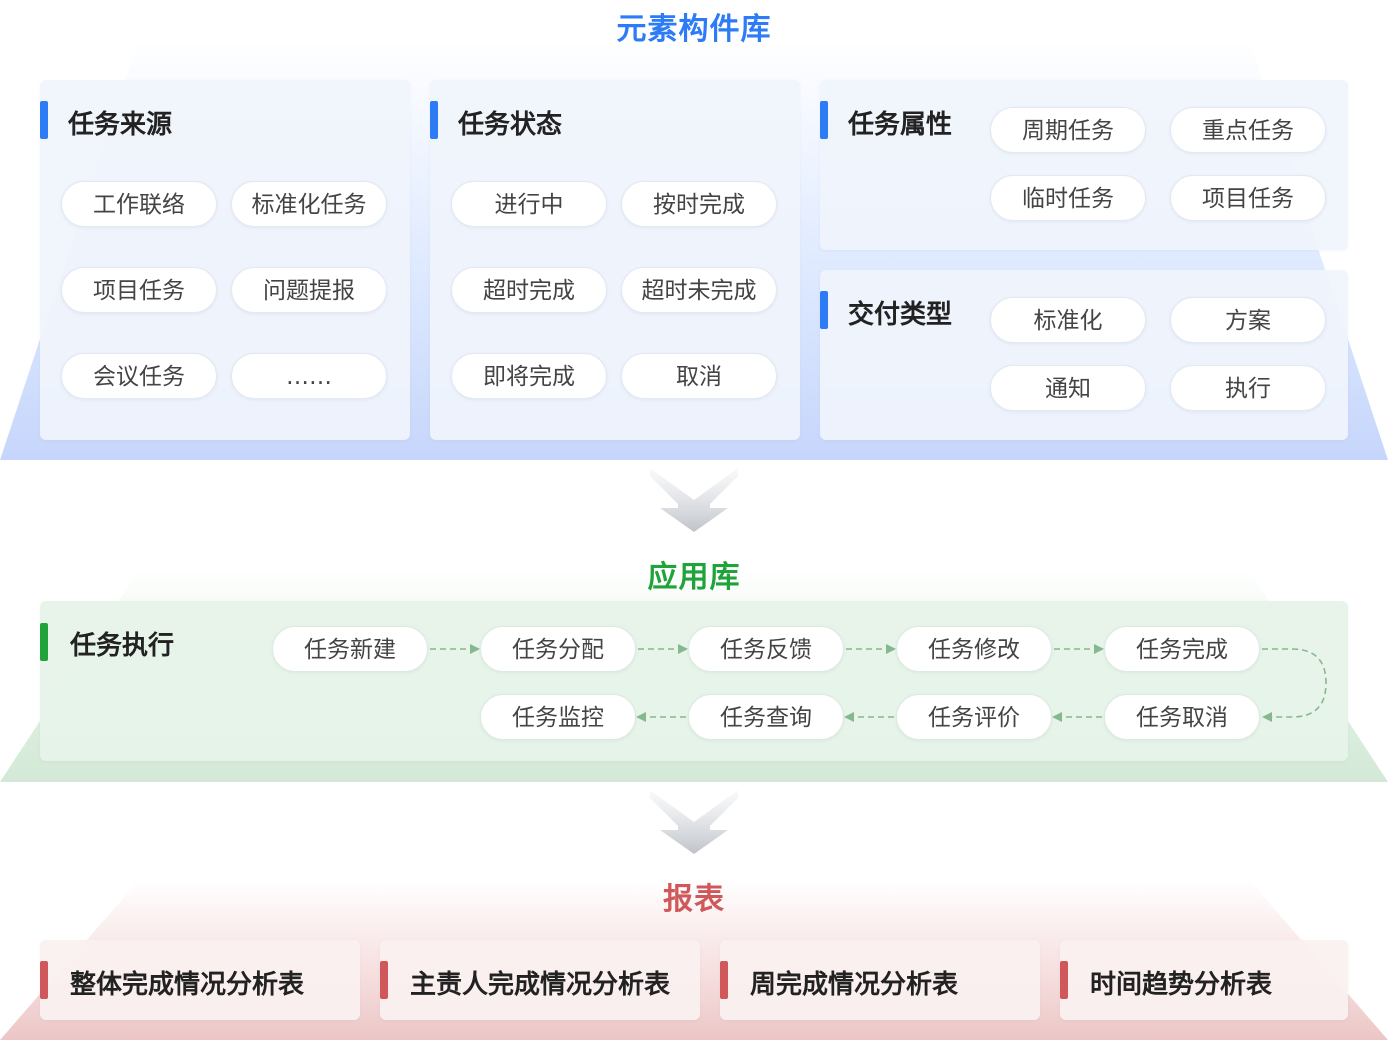  I want to click on report-box-weekly: 周完成情况分析表, so click(880, 980).